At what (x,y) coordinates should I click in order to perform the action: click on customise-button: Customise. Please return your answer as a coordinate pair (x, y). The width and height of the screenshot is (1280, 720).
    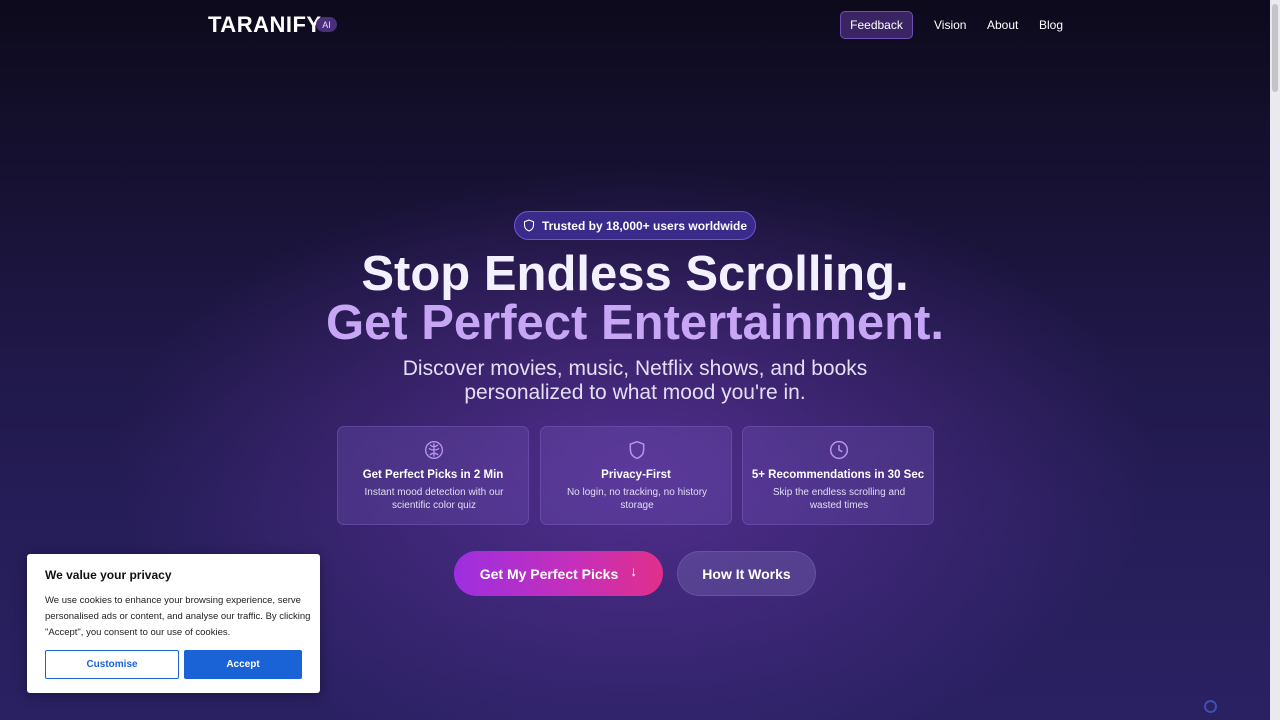
    Looking at the image, I should click on (112, 664).